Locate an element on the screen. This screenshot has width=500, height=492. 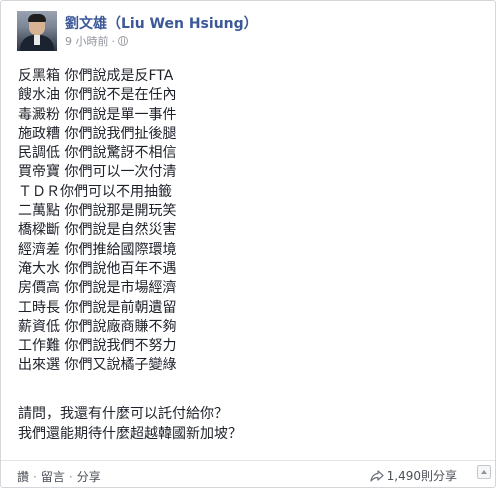
post-actions: 讚 · 留言 · 分享 is located at coordinates (59, 476).